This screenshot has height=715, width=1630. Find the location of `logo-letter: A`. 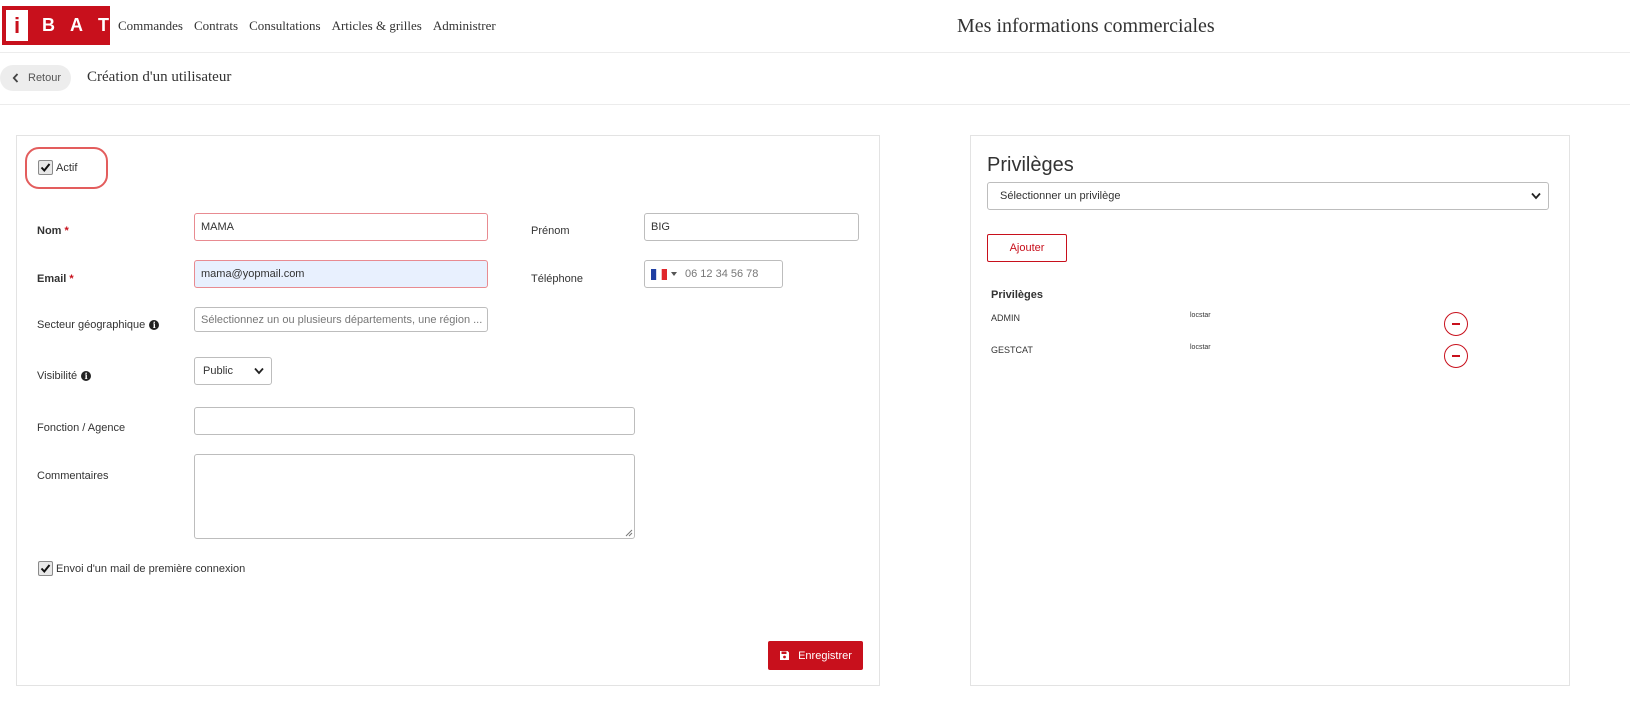

logo-letter: A is located at coordinates (77, 25).